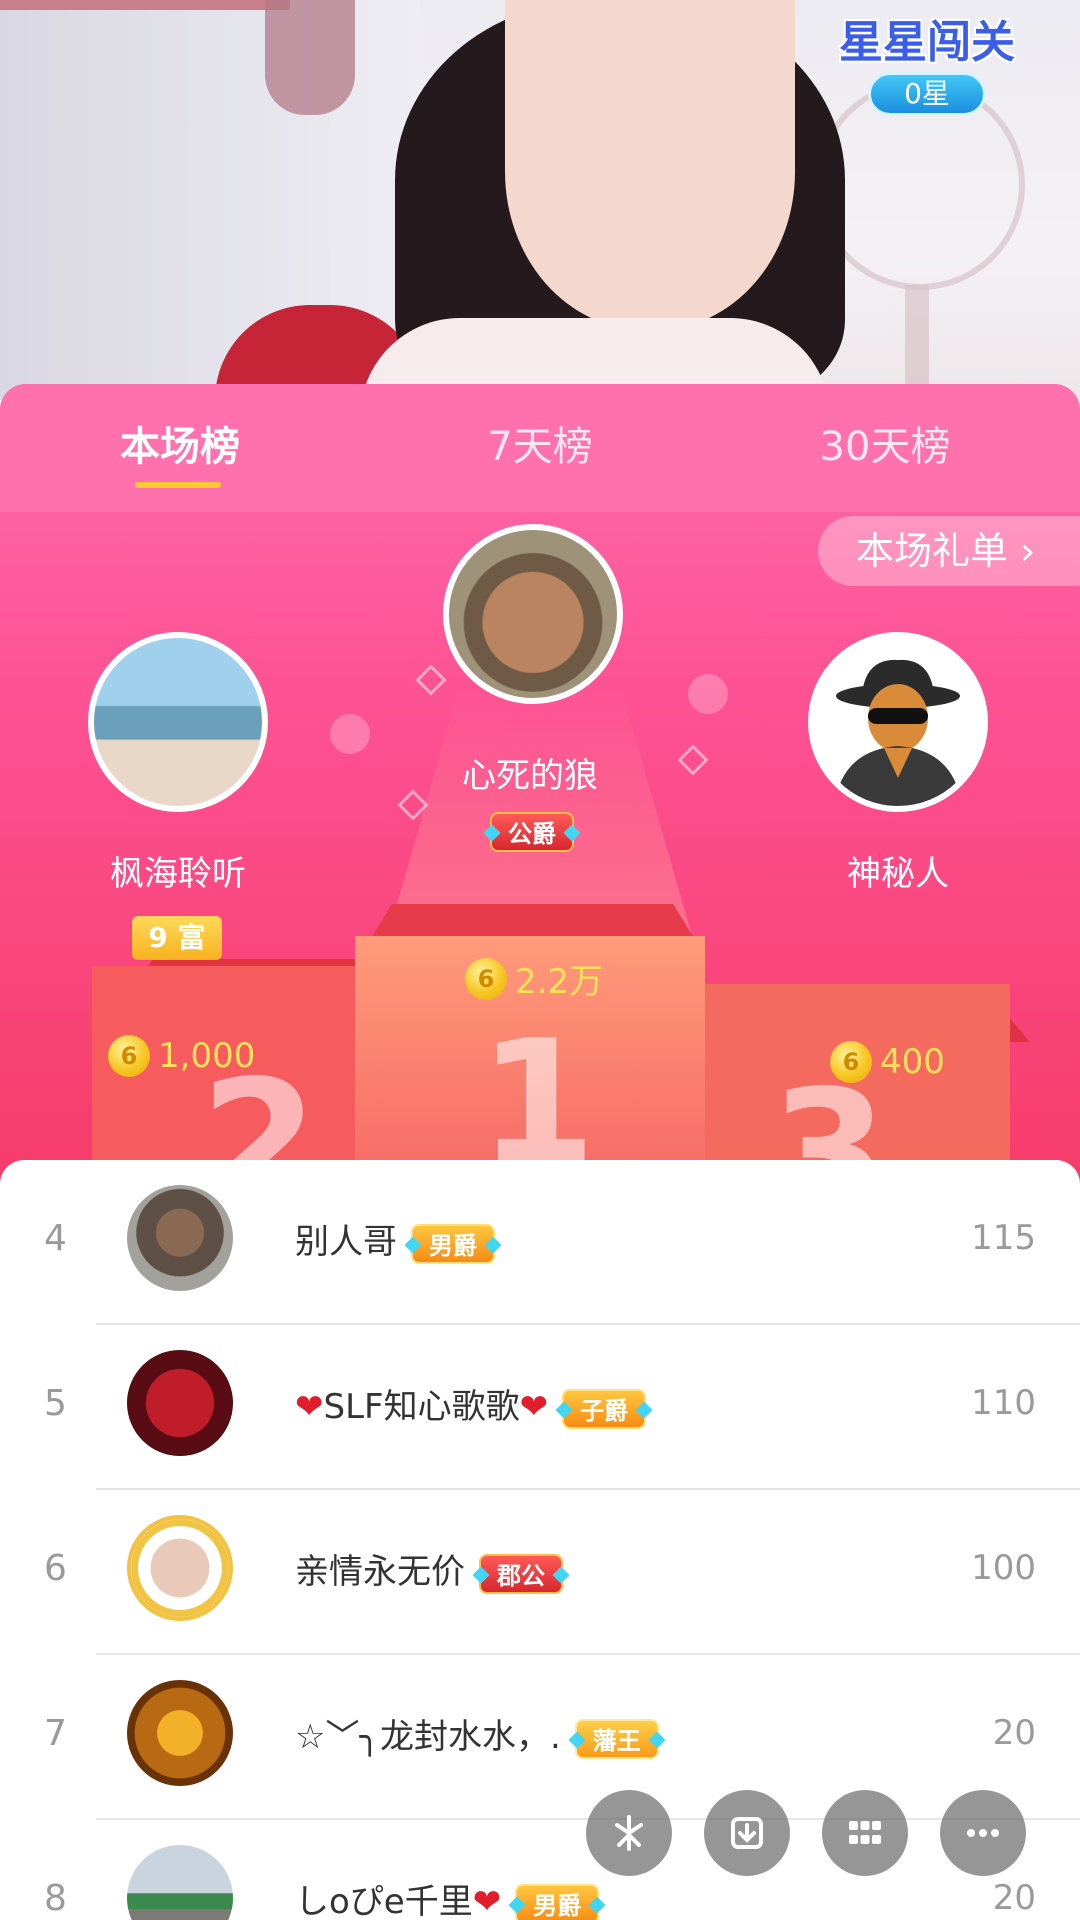 The width and height of the screenshot is (1080, 1920). I want to click on user-name: ☆﹀╮龙封水水，. 藩王, so click(477, 1734).